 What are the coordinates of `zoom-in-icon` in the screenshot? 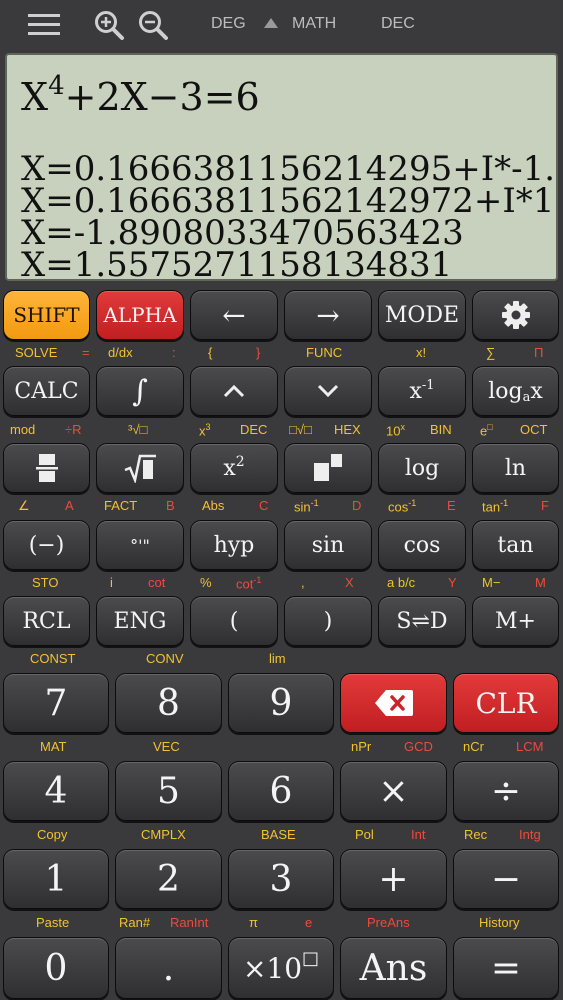 It's located at (109, 25).